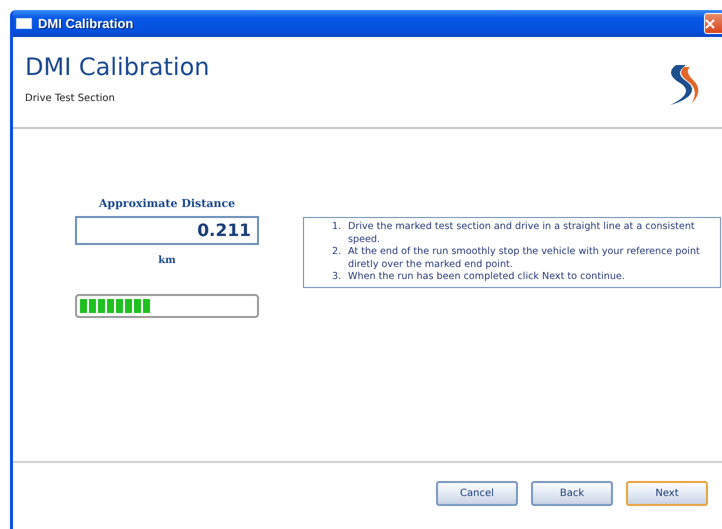  Describe the element at coordinates (710, 23) in the screenshot. I see `close-icon` at that location.